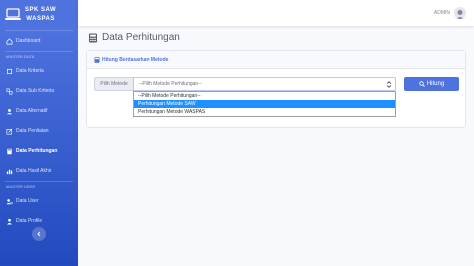 The image size is (474, 266). Describe the element at coordinates (9, 131) in the screenshot. I see `edit-icon` at that location.